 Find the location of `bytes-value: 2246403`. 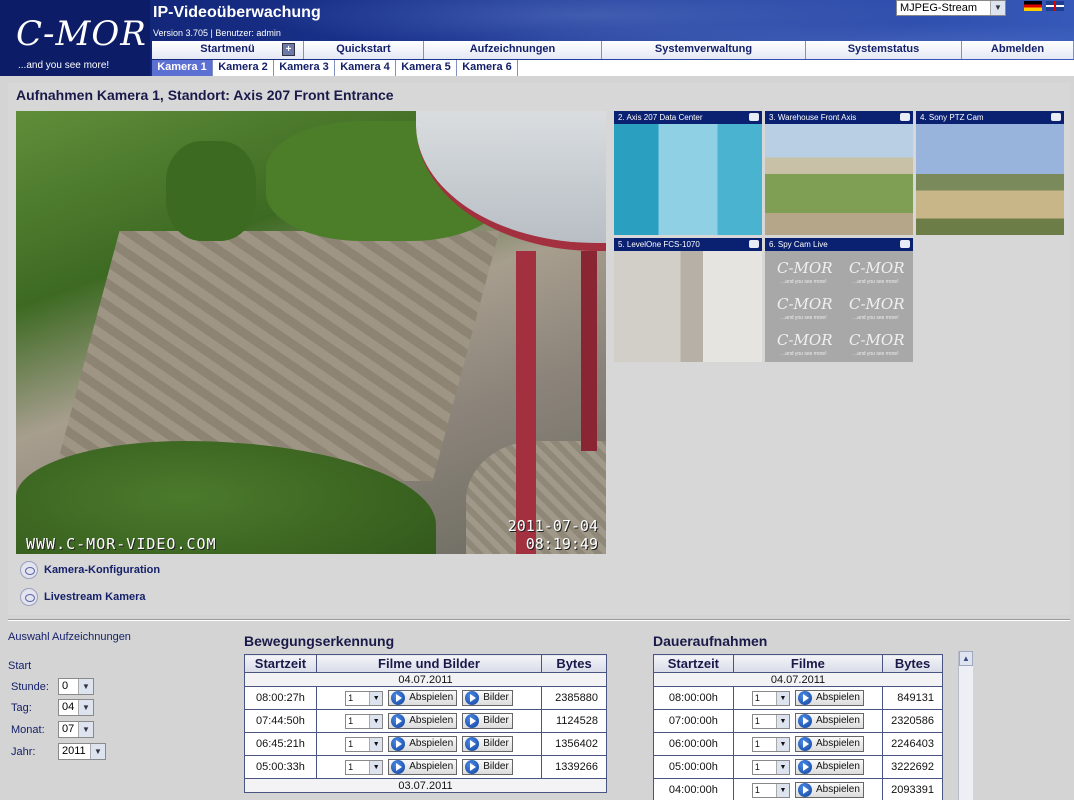

bytes-value: 2246403 is located at coordinates (912, 744).